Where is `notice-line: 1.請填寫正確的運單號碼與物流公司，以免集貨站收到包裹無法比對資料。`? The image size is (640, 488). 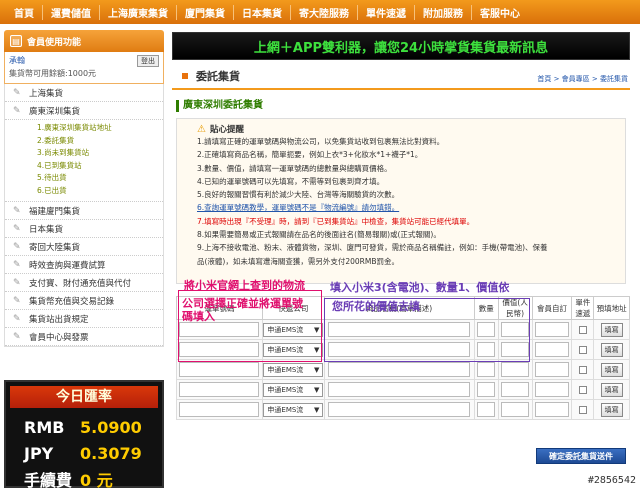
notice-line: 1.請填寫正確的運單號碼與物流公司，以免集貨站收到包裹無法比對資料。 is located at coordinates (321, 141).